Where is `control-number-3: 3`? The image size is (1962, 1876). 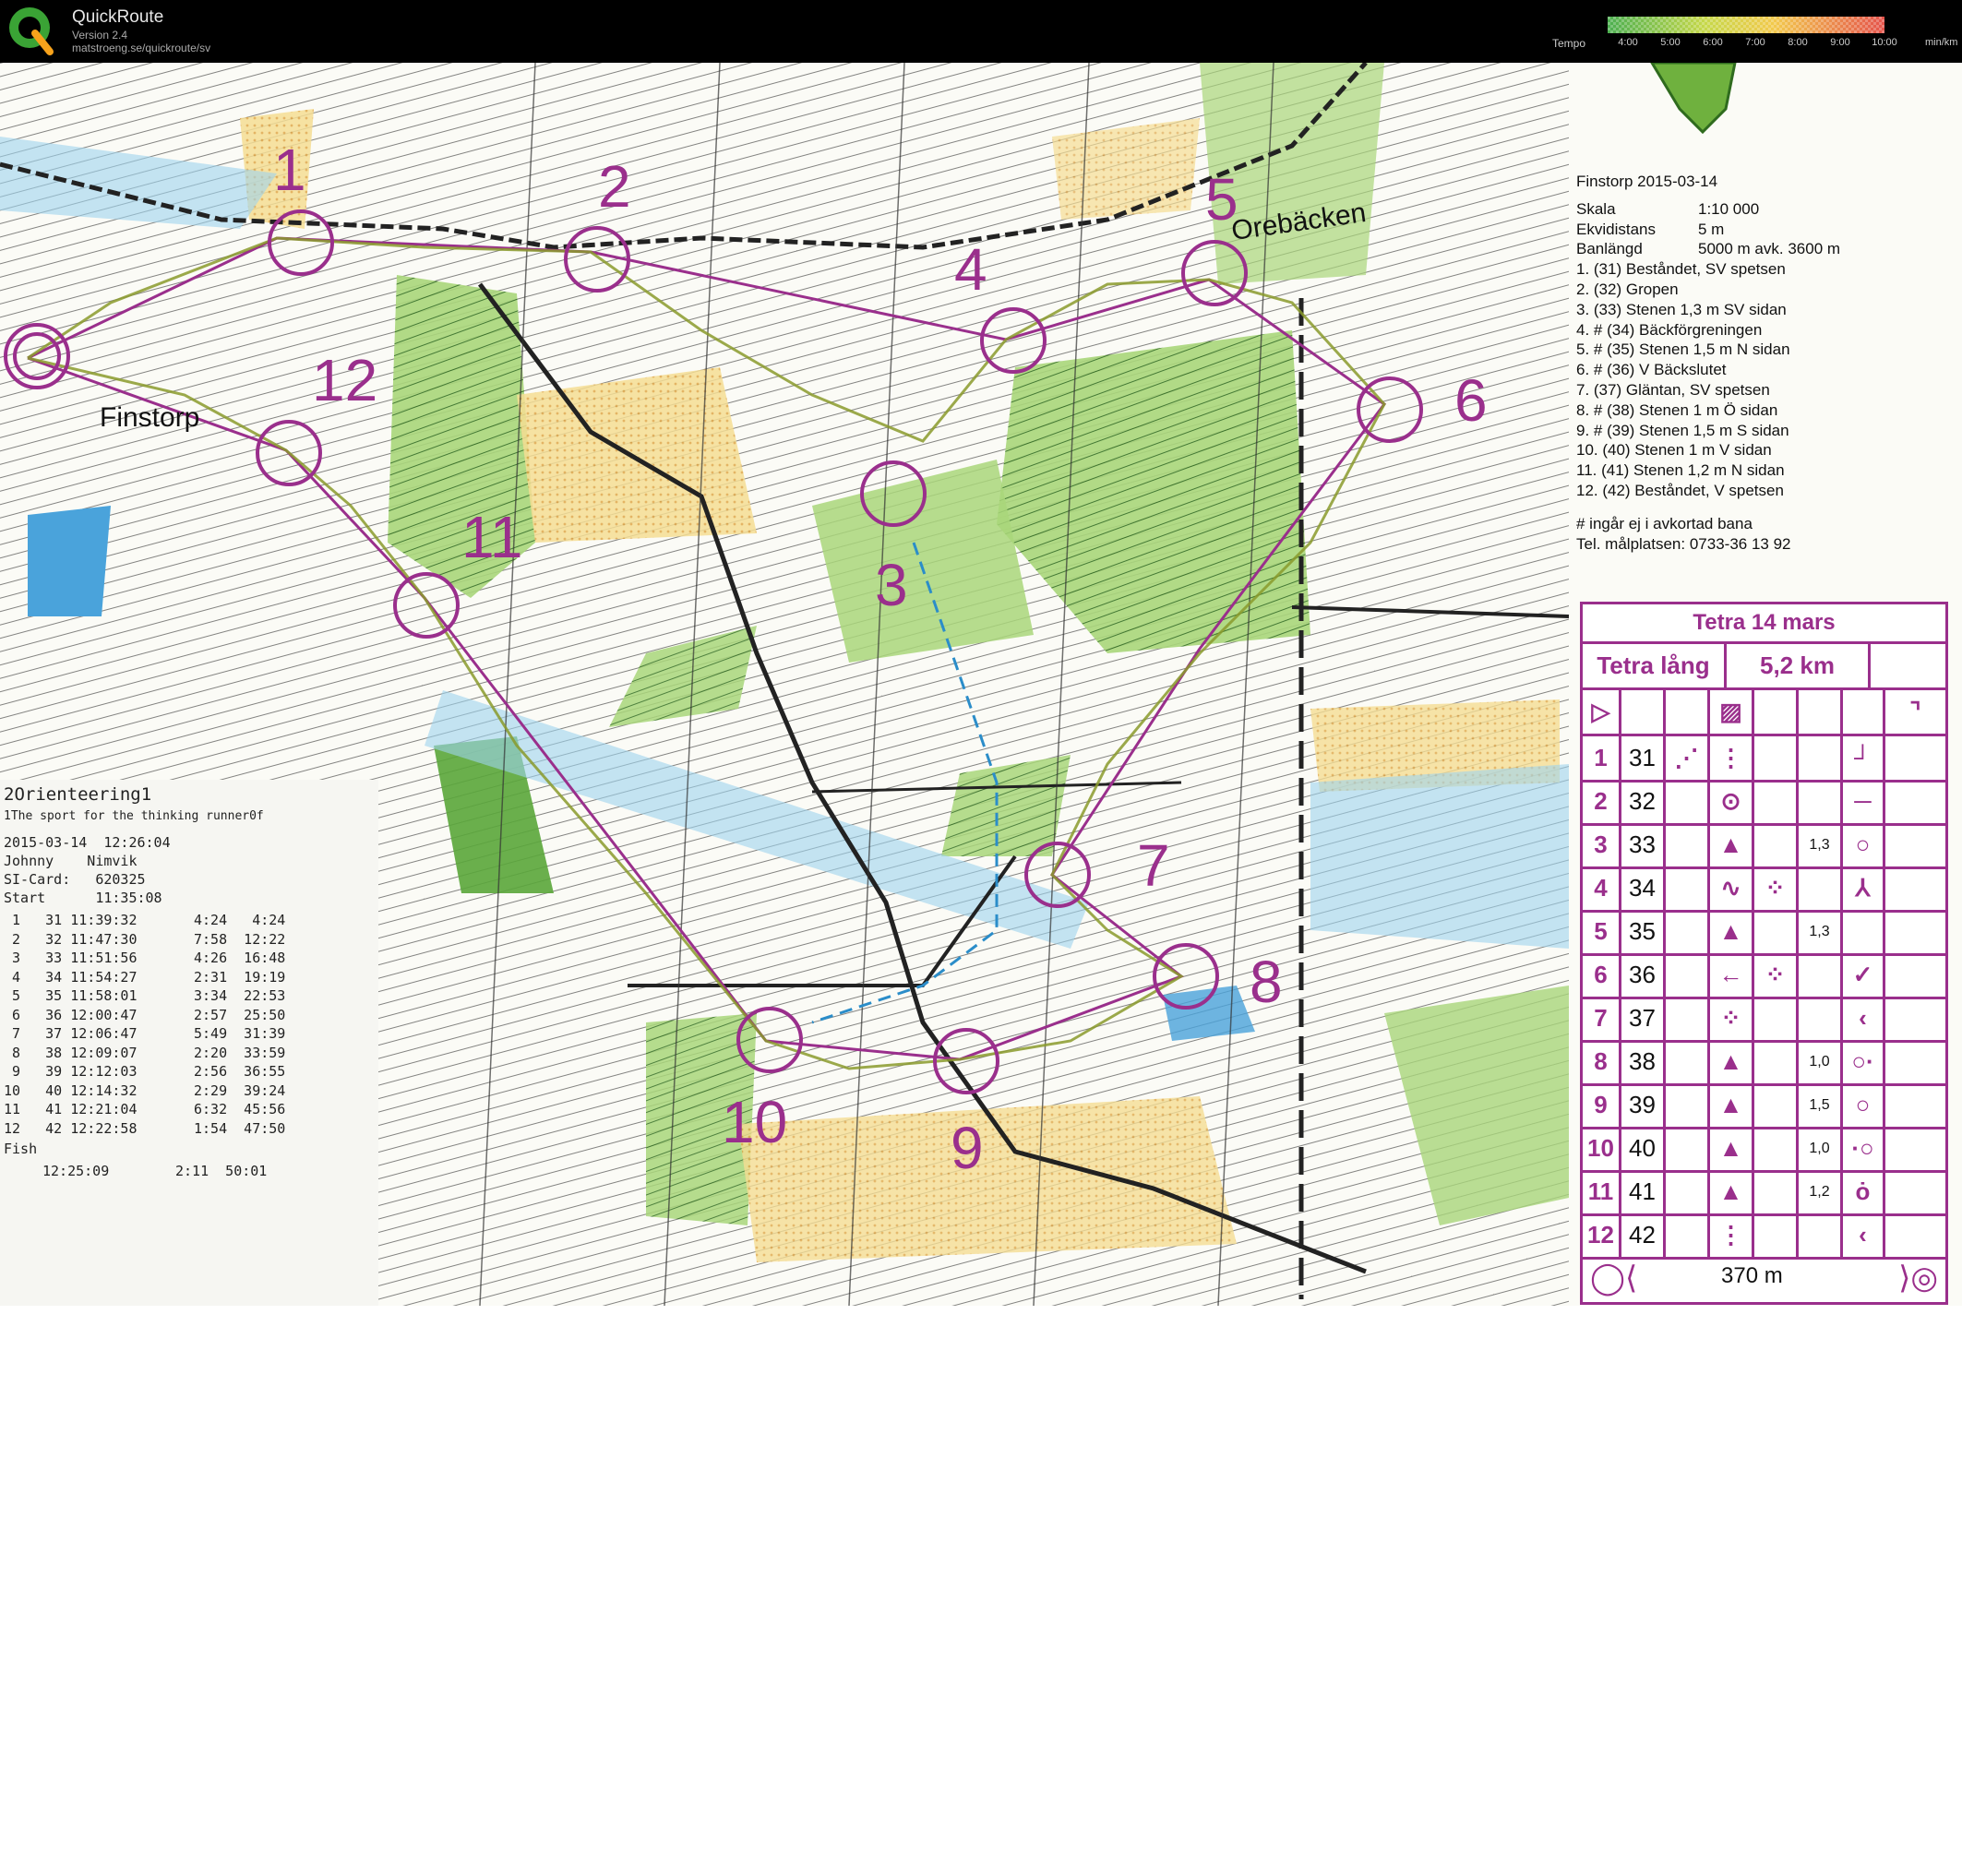 control-number-3: 3 is located at coordinates (891, 585).